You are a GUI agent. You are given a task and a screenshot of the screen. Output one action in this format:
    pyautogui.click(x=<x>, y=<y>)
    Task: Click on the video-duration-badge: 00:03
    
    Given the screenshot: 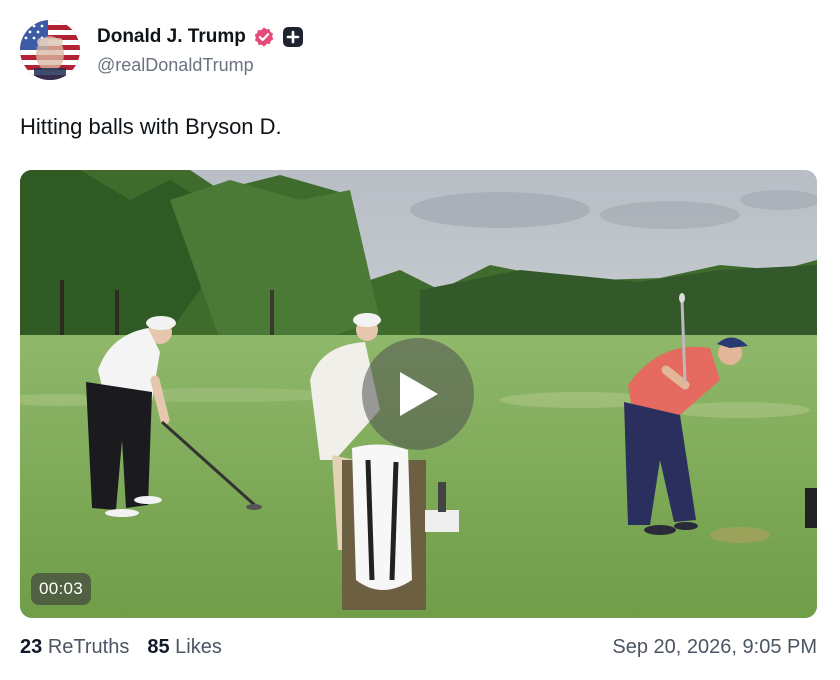 What is the action you would take?
    pyautogui.click(x=61, y=589)
    